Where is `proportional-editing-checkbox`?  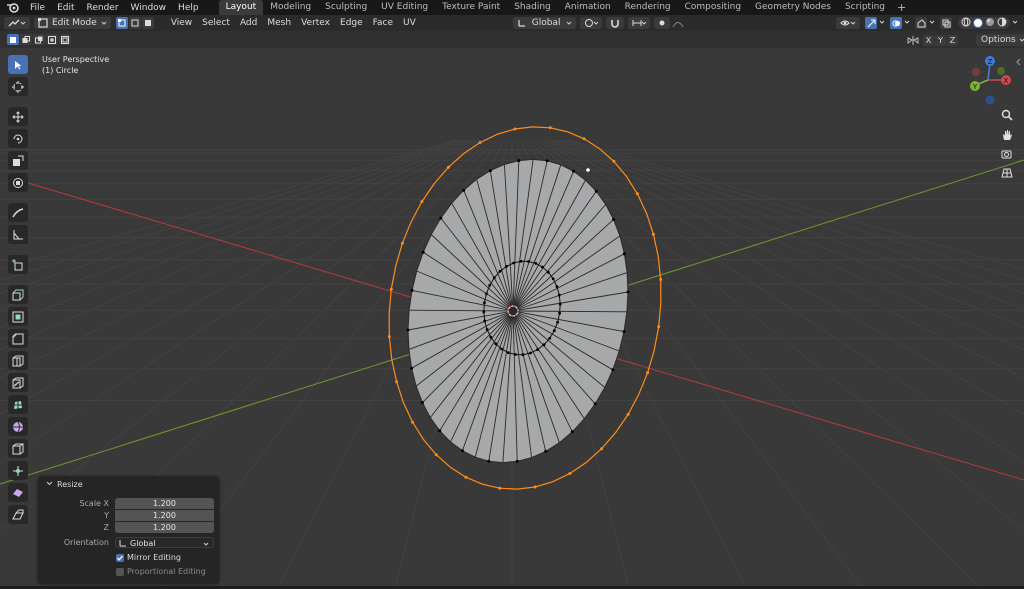
proportional-editing-checkbox is located at coordinates (120, 572).